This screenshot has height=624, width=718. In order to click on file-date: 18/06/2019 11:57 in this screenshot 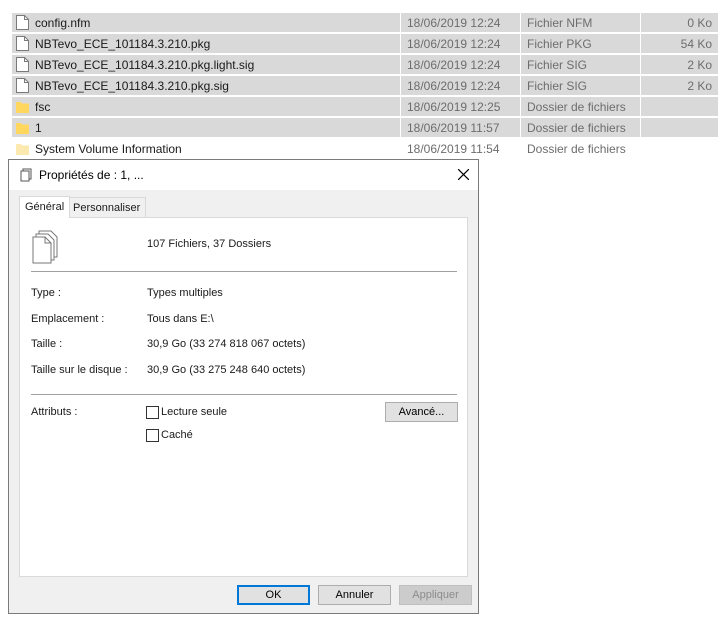, I will do `click(453, 128)`.